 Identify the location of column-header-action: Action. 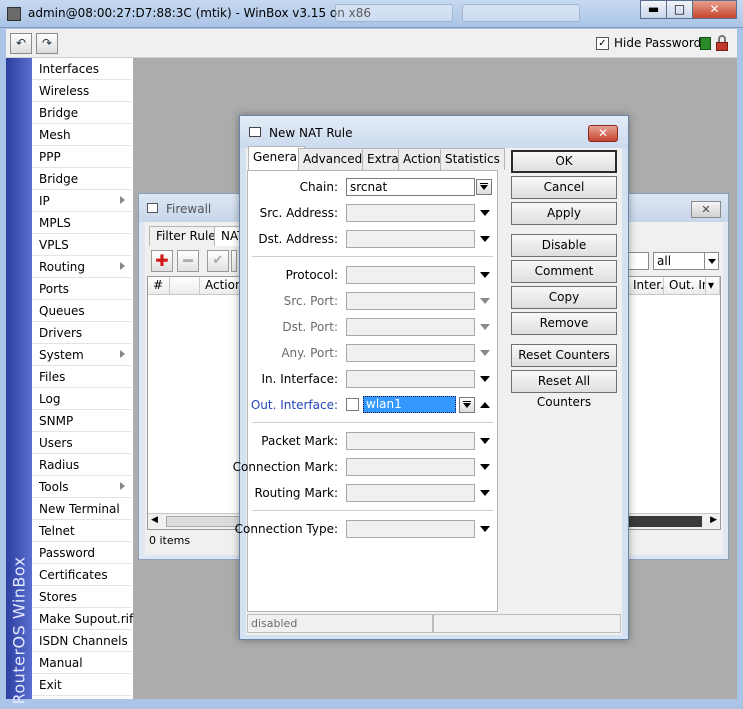
(220, 286).